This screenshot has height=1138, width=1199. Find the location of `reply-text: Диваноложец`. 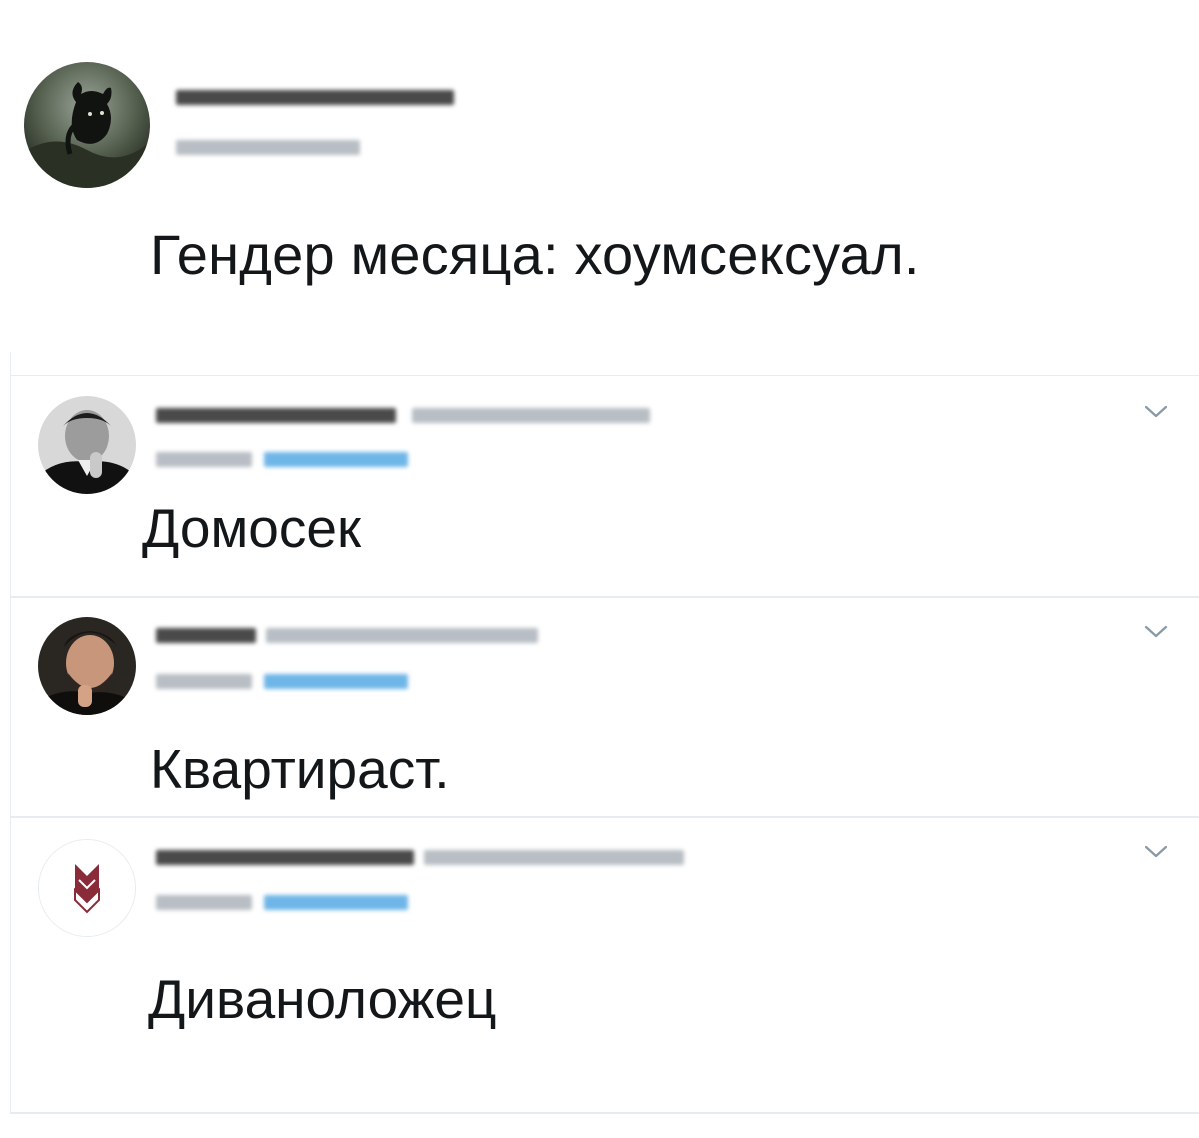

reply-text: Диваноложец is located at coordinates (322, 999).